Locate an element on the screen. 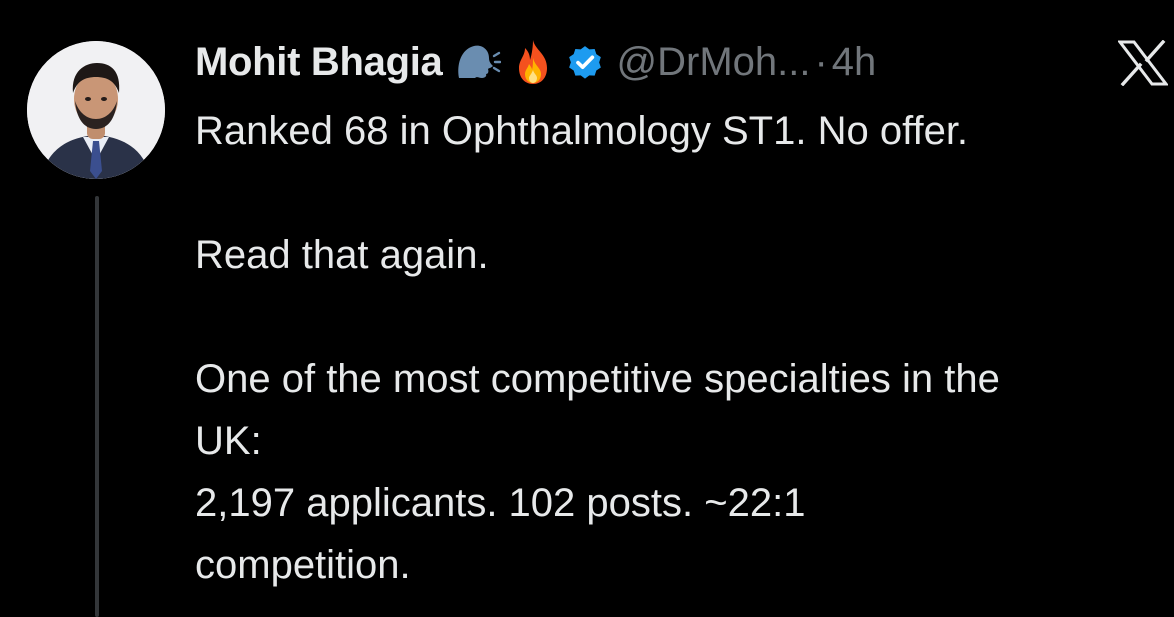  tweet-text-line: Read that again. is located at coordinates (342, 255).